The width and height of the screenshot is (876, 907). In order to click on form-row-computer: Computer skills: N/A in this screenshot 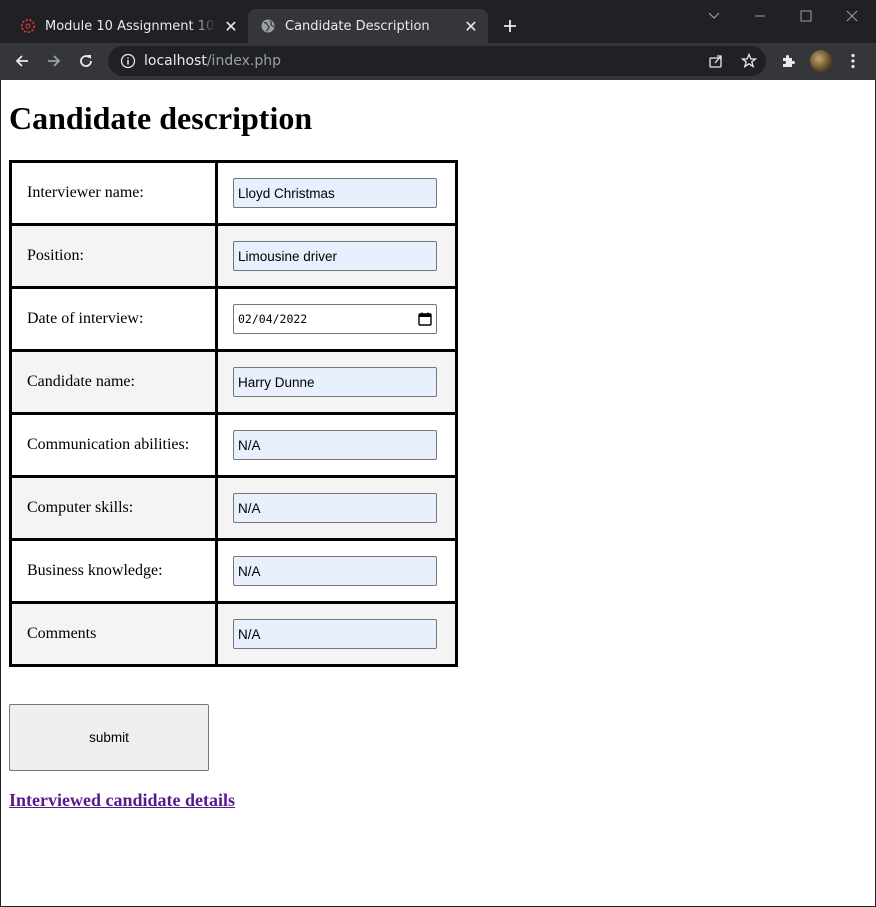, I will do `click(233, 508)`.